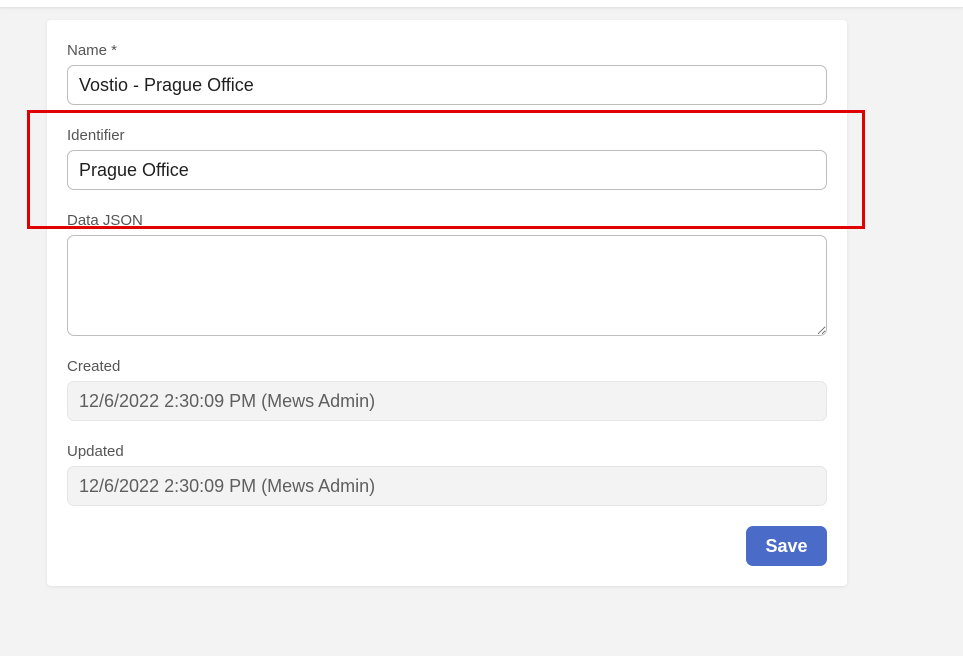  I want to click on identifier-input, so click(447, 170).